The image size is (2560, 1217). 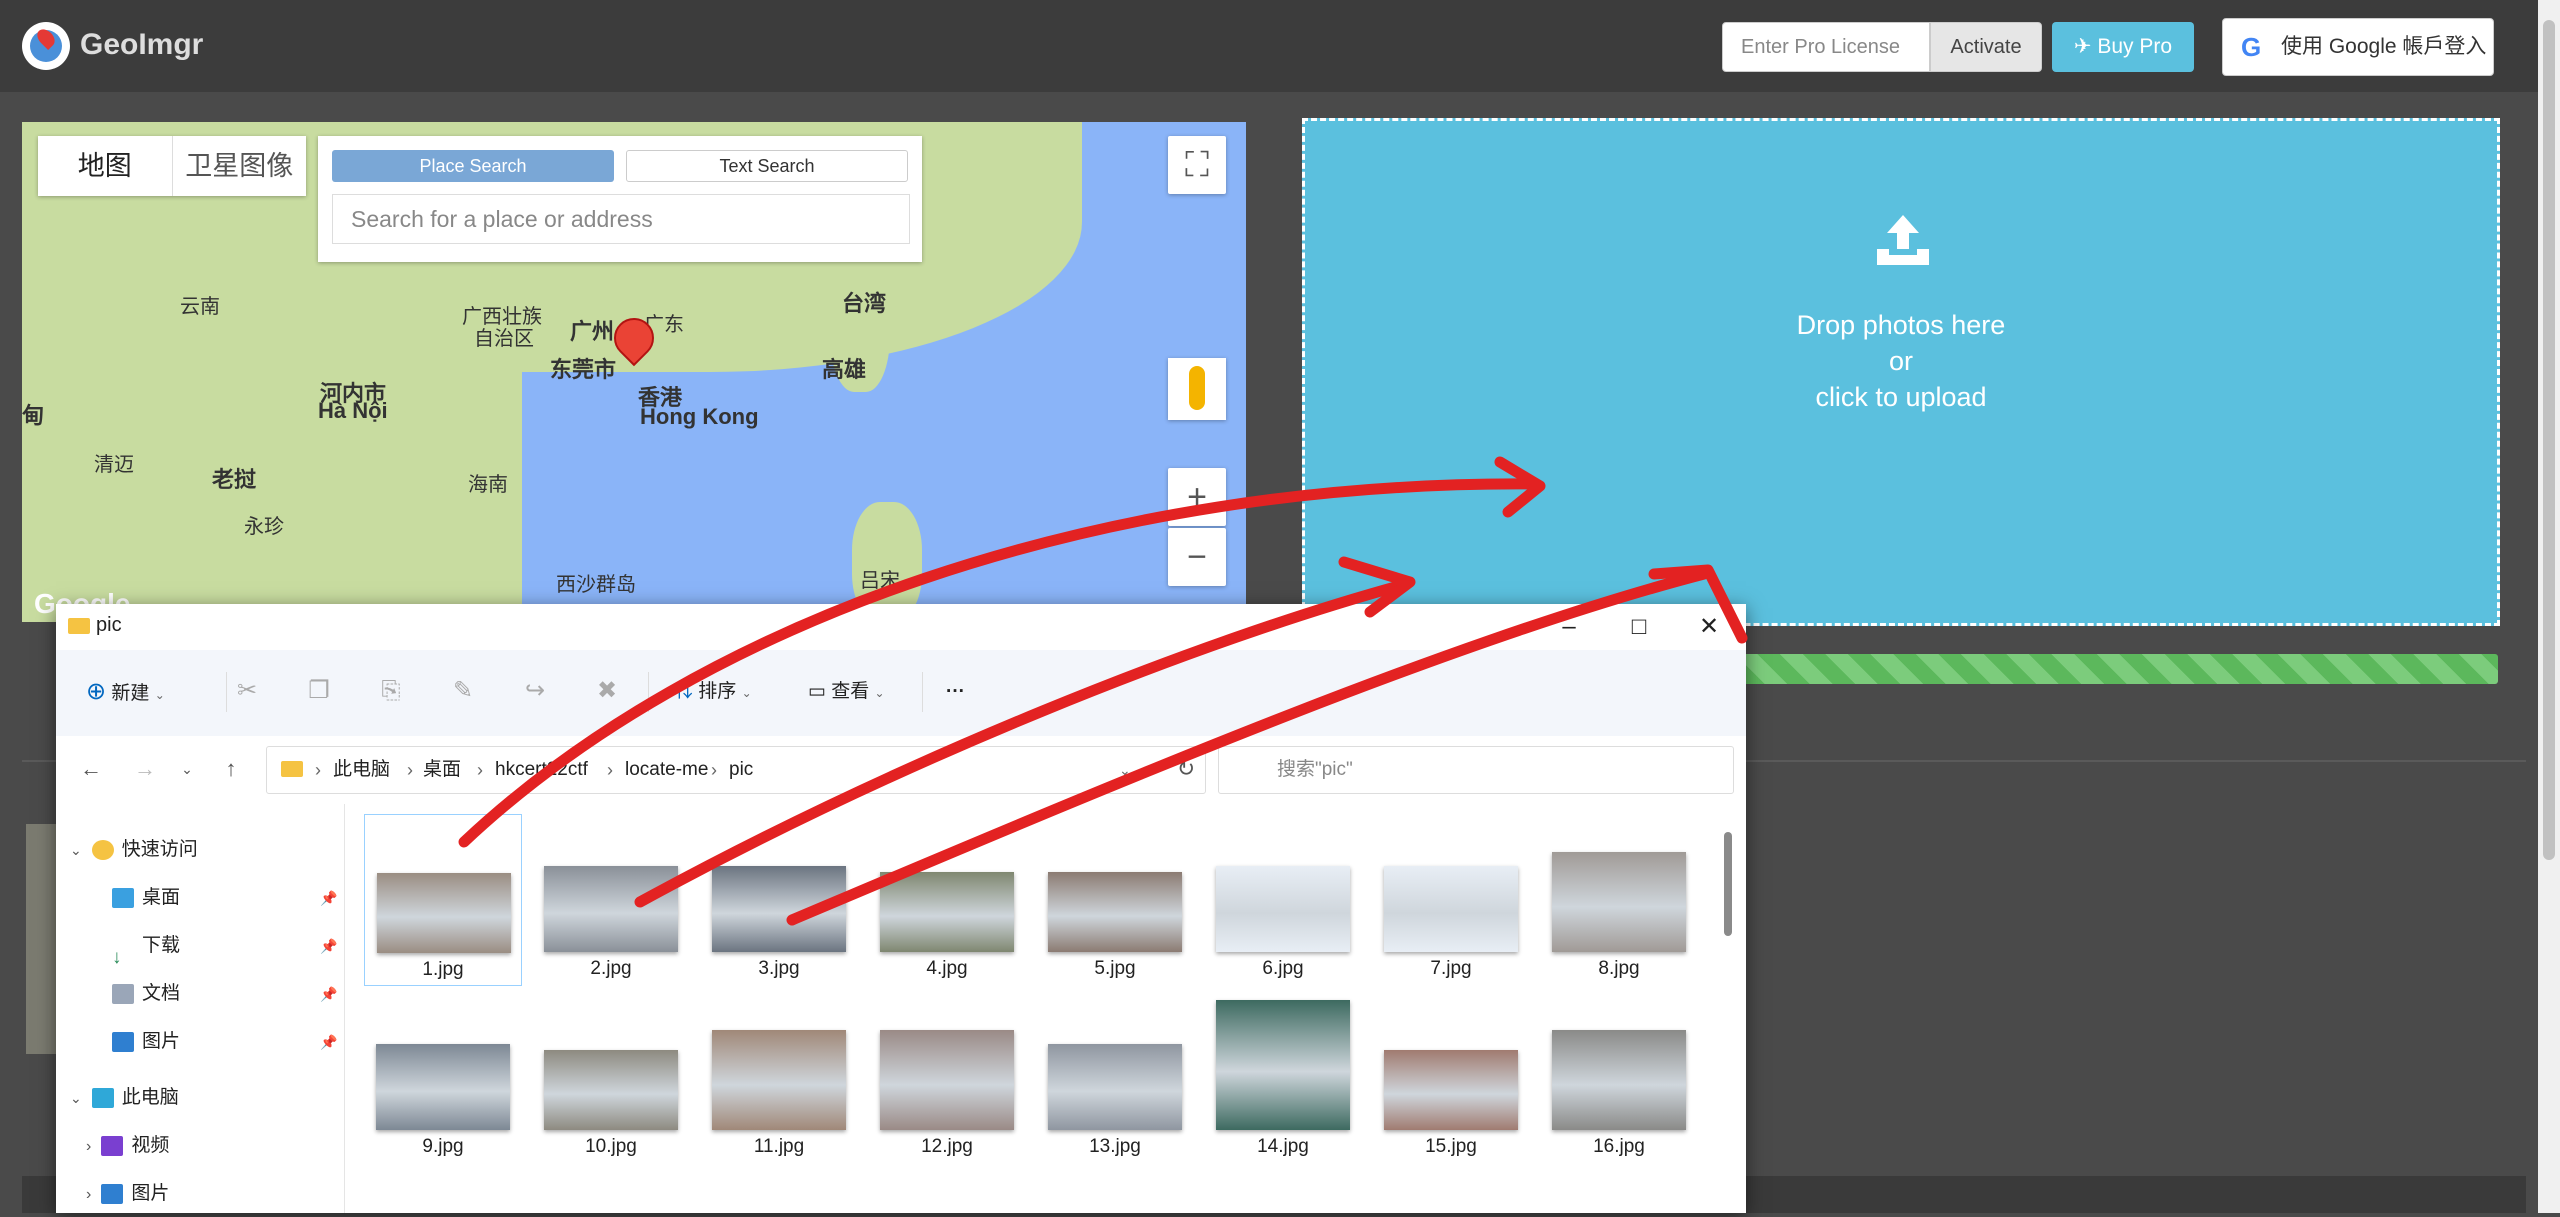 What do you see at coordinates (713, 692) in the screenshot?
I see `sort-button: ⇅ 排序 ⌄` at bounding box center [713, 692].